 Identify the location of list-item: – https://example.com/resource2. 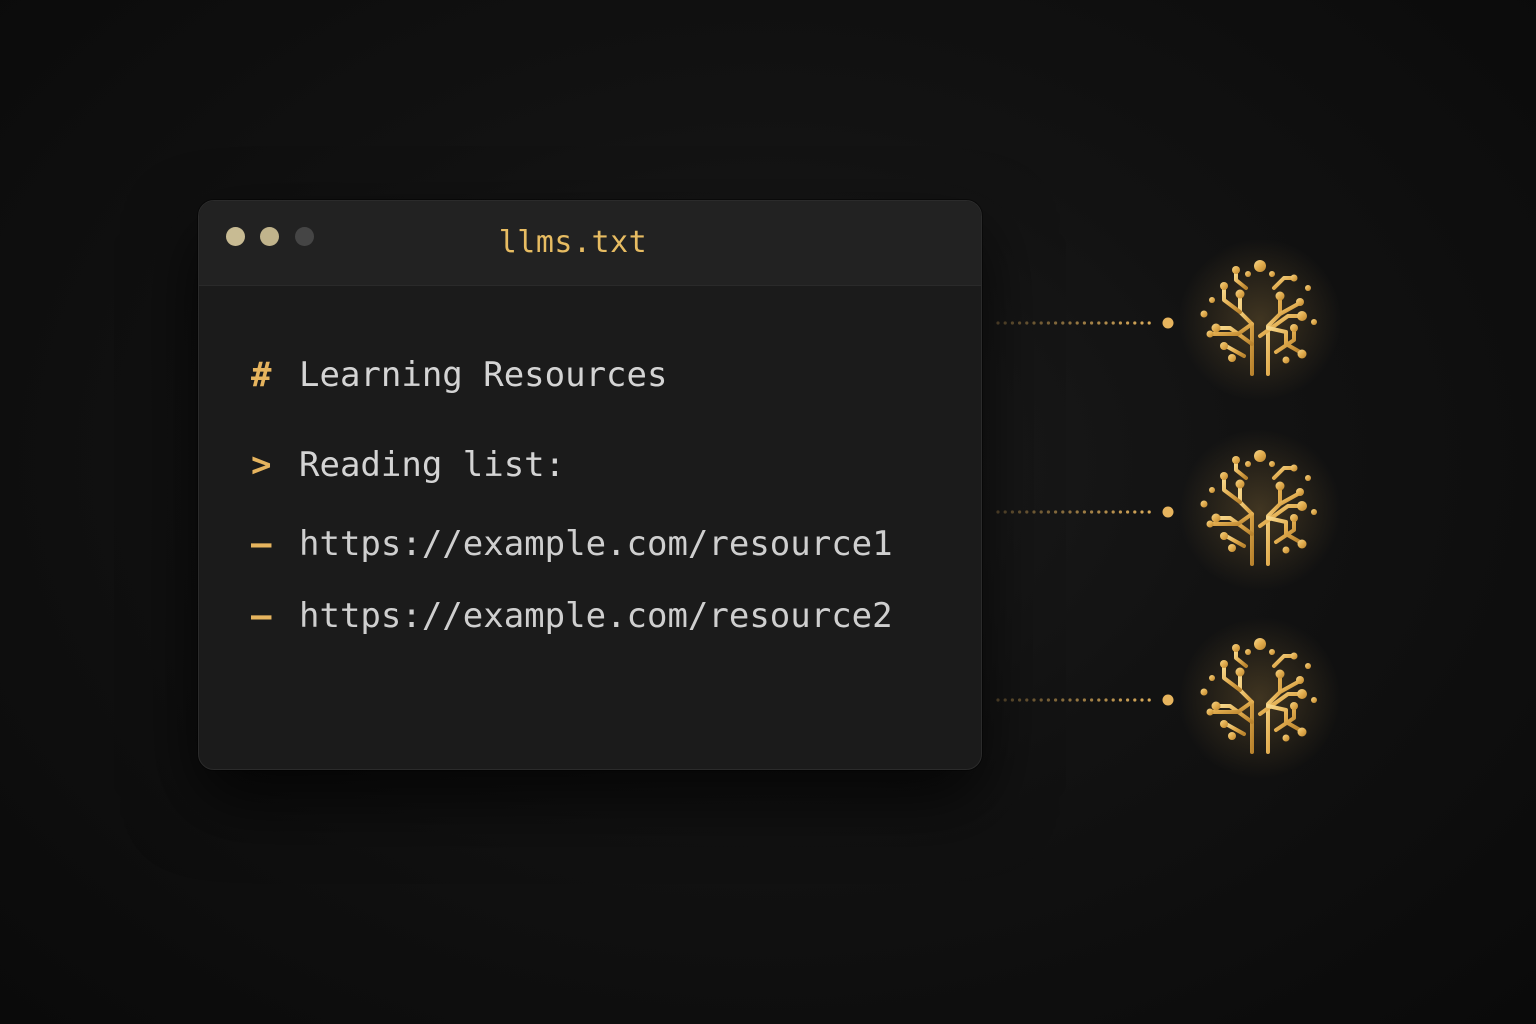
(572, 616).